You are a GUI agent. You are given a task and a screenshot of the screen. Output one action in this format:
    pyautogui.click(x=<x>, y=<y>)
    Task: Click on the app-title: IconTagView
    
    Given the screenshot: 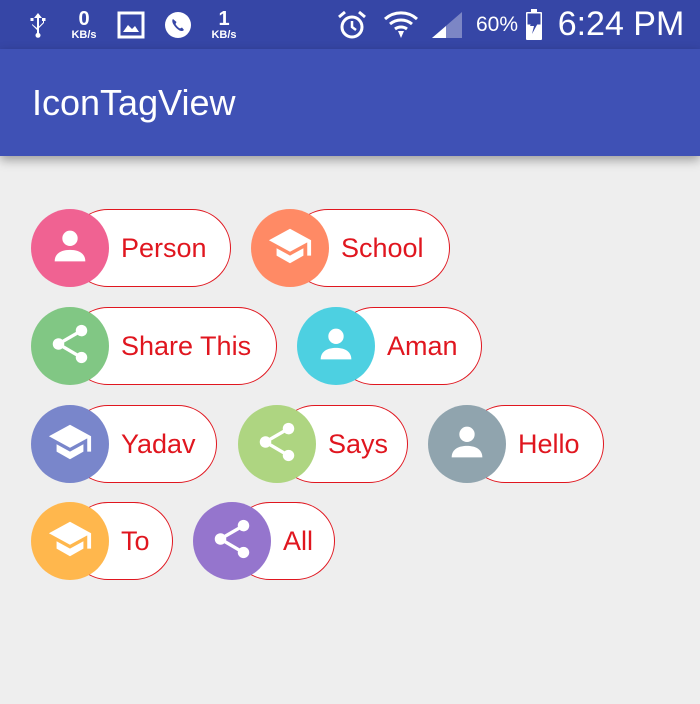 What is the action you would take?
    pyautogui.click(x=134, y=102)
    